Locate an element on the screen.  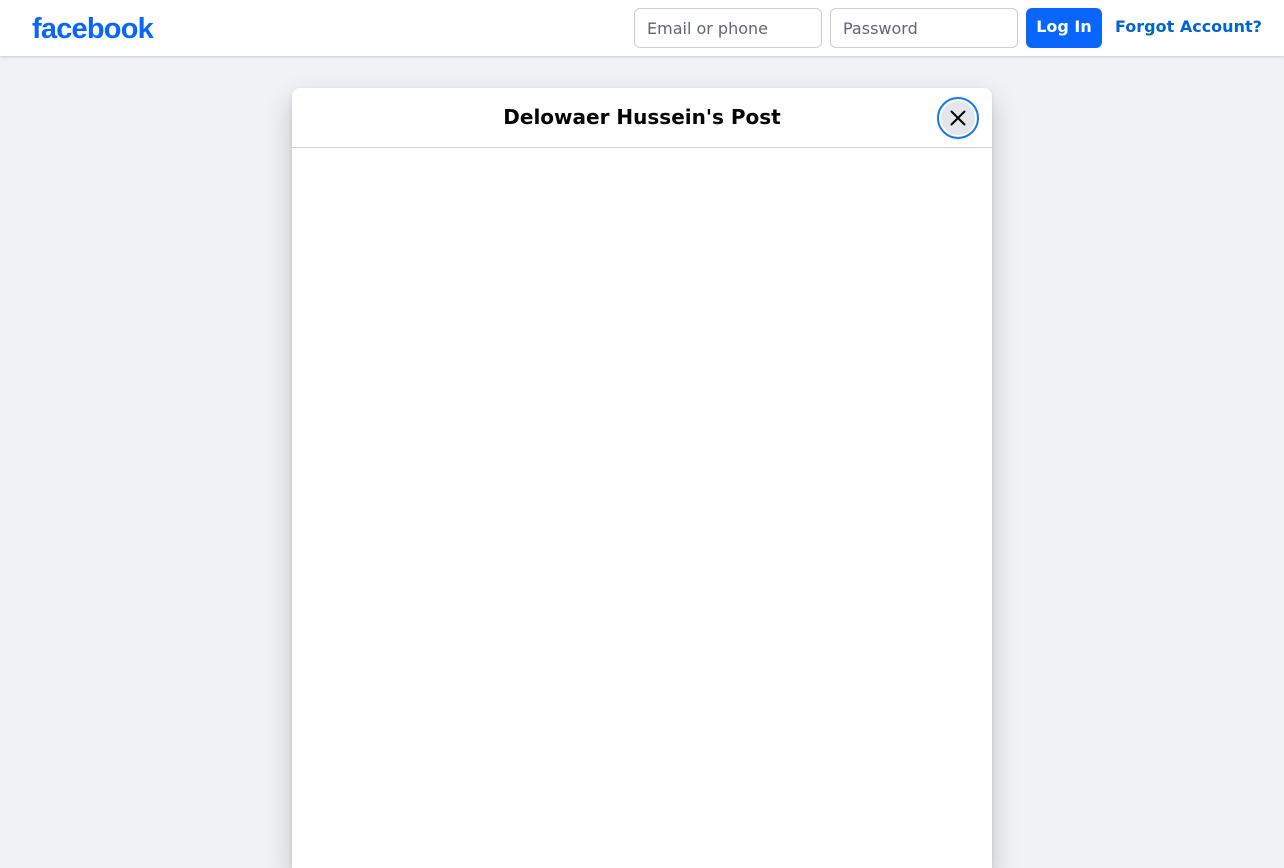
top-navigation-bar: facebook Log In Forgot Account? is located at coordinates (642, 28).